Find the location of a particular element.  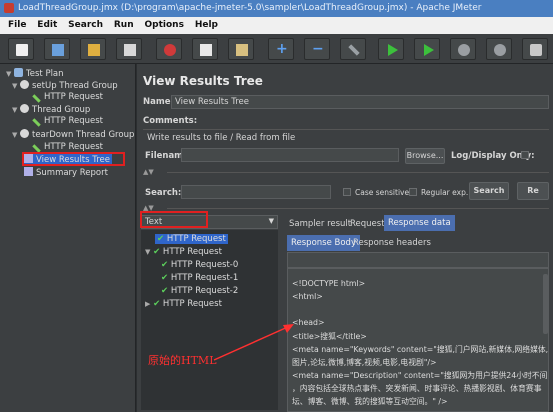

cut-button is located at coordinates (169, 49).